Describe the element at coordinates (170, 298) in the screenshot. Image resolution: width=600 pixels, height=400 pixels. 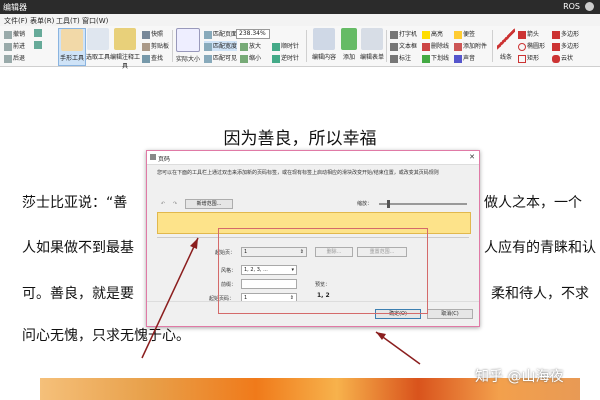
I see `annotation-arrow-line` at that location.